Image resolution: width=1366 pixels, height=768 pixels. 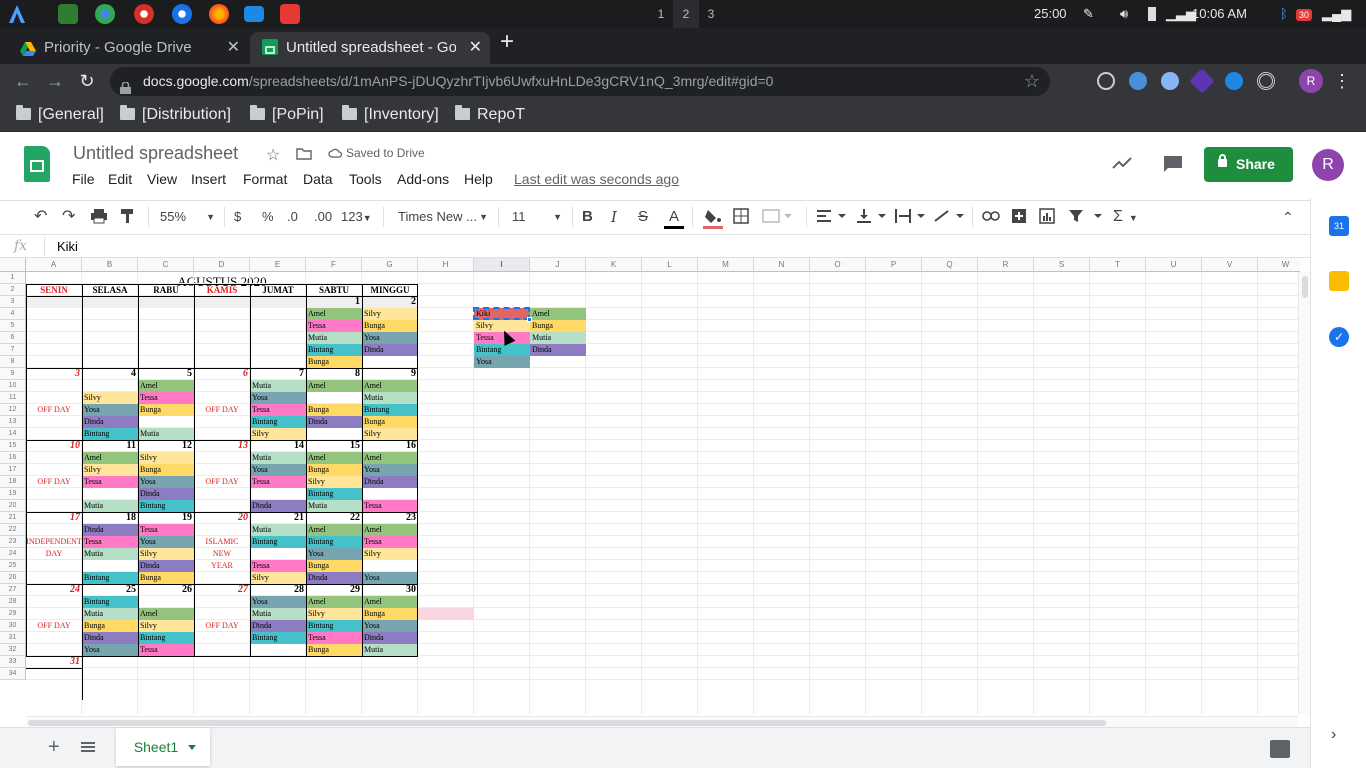 What do you see at coordinates (13, 374) in the screenshot?
I see `row-header-9: 9` at bounding box center [13, 374].